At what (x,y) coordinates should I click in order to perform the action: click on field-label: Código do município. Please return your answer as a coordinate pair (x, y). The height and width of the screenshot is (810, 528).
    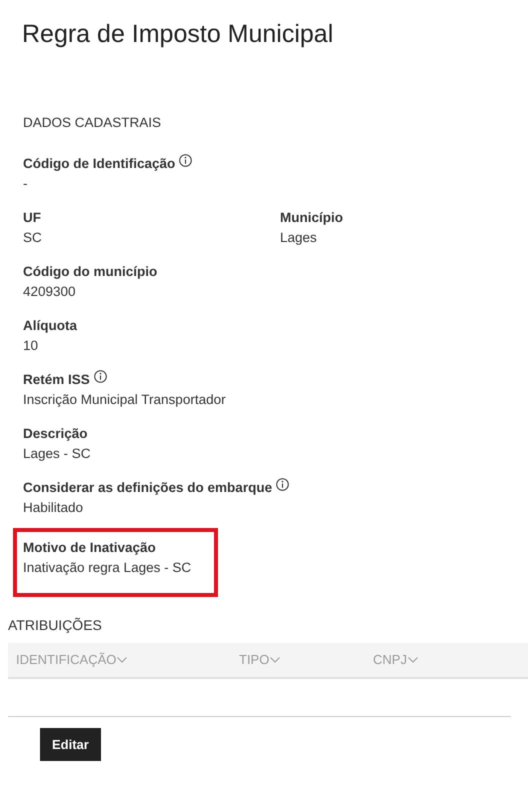
    Looking at the image, I should click on (90, 271).